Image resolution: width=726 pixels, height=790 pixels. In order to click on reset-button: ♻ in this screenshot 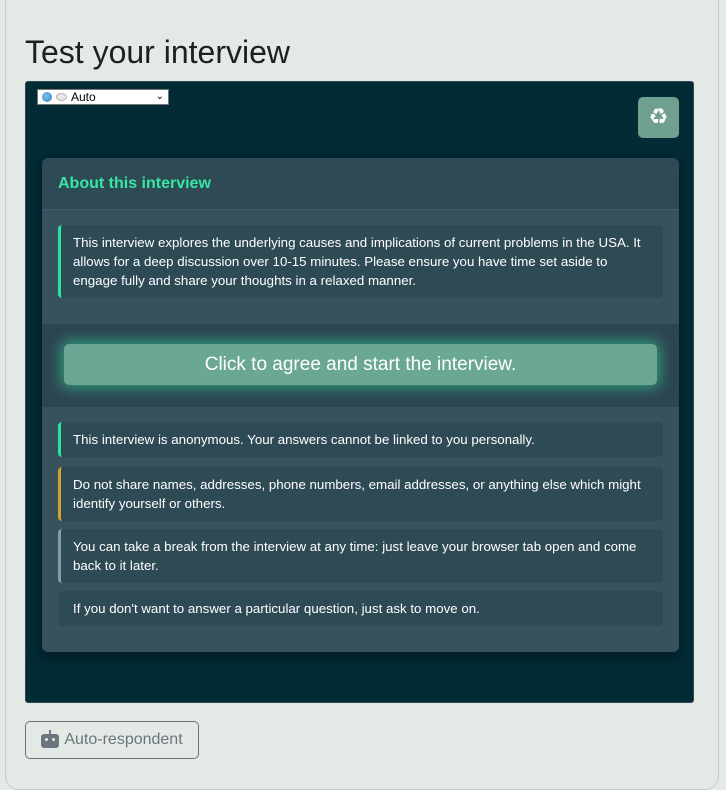, I will do `click(658, 117)`.